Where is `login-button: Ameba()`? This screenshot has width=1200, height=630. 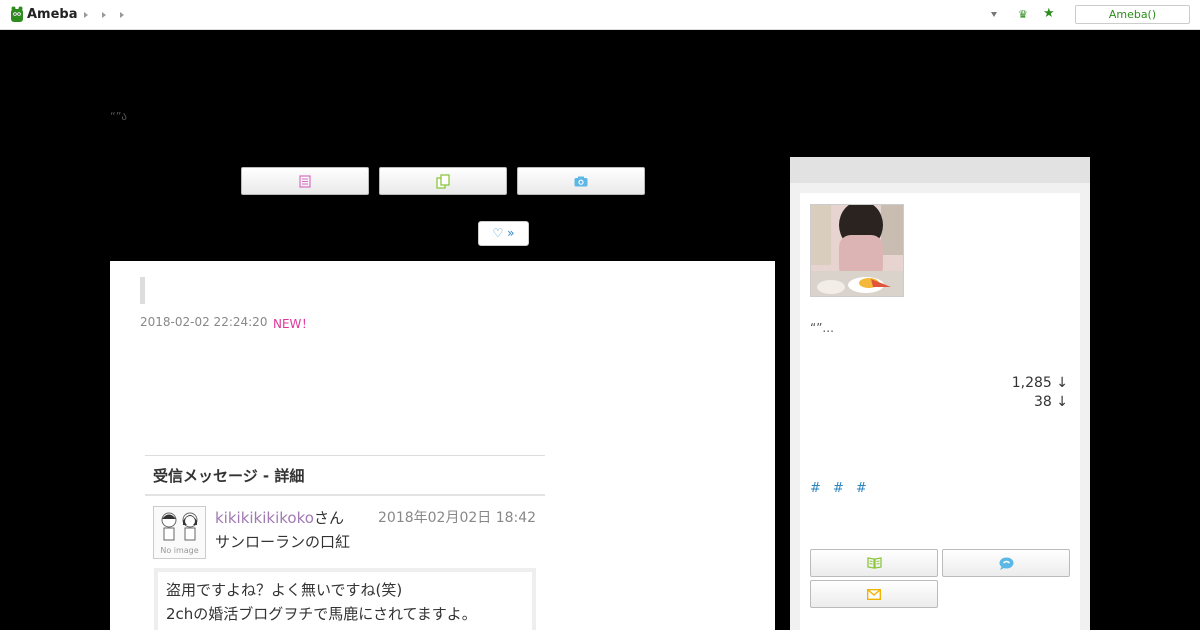 login-button: Ameba() is located at coordinates (1132, 14).